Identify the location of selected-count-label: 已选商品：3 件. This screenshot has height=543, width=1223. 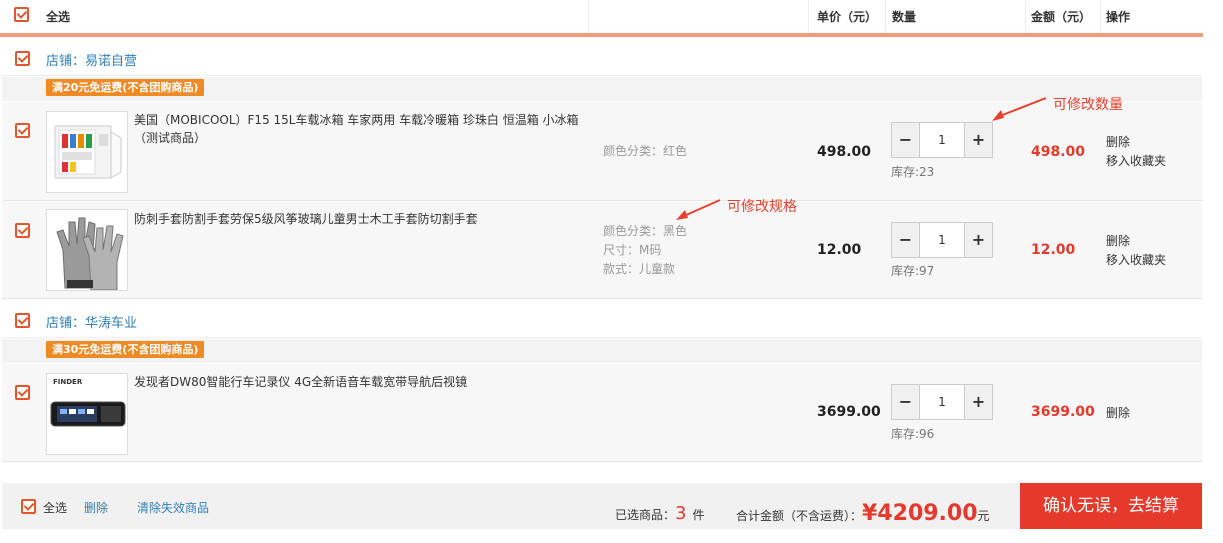
(659, 513).